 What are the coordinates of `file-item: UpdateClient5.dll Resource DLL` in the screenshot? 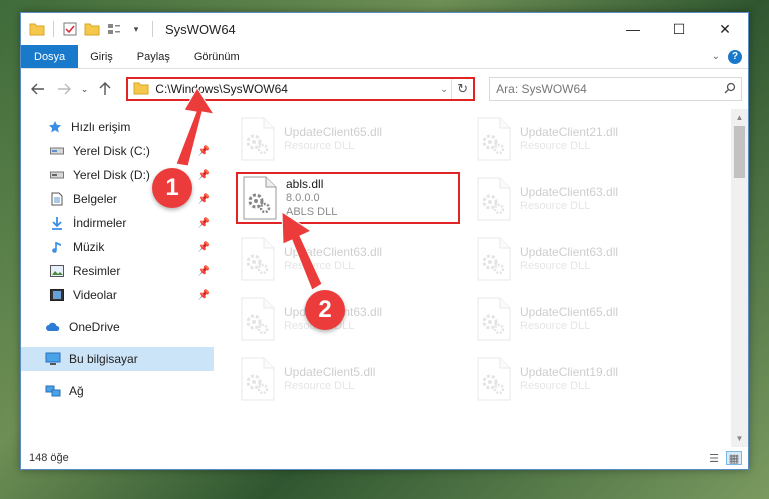 It's located at (348, 379).